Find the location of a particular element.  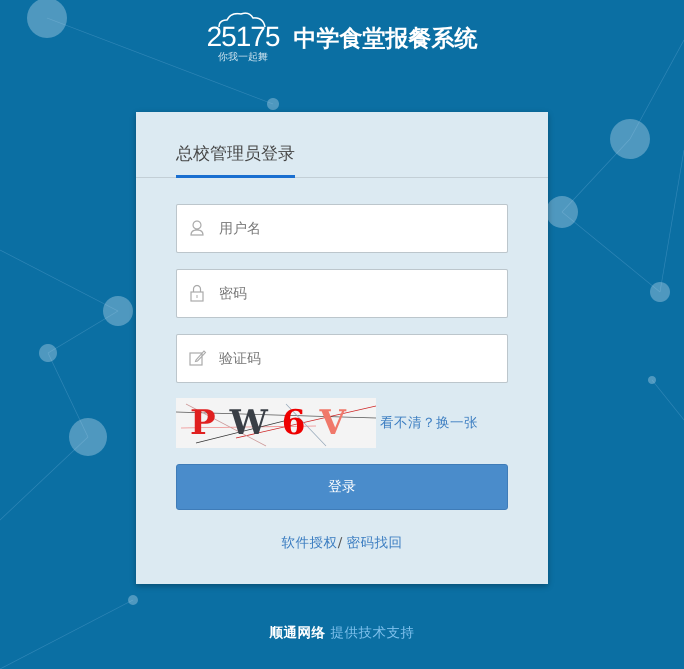

input-field: 密码 is located at coordinates (342, 293).